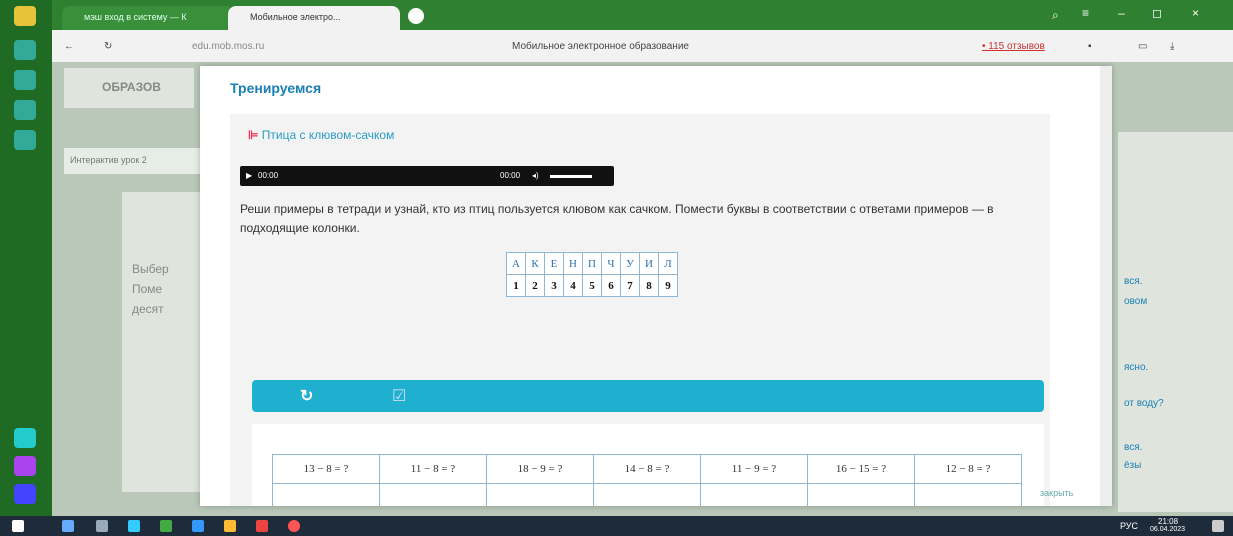 The height and width of the screenshot is (536, 1233). What do you see at coordinates (108, 46) in the screenshot?
I see `refresh-icon: ↻` at bounding box center [108, 46].